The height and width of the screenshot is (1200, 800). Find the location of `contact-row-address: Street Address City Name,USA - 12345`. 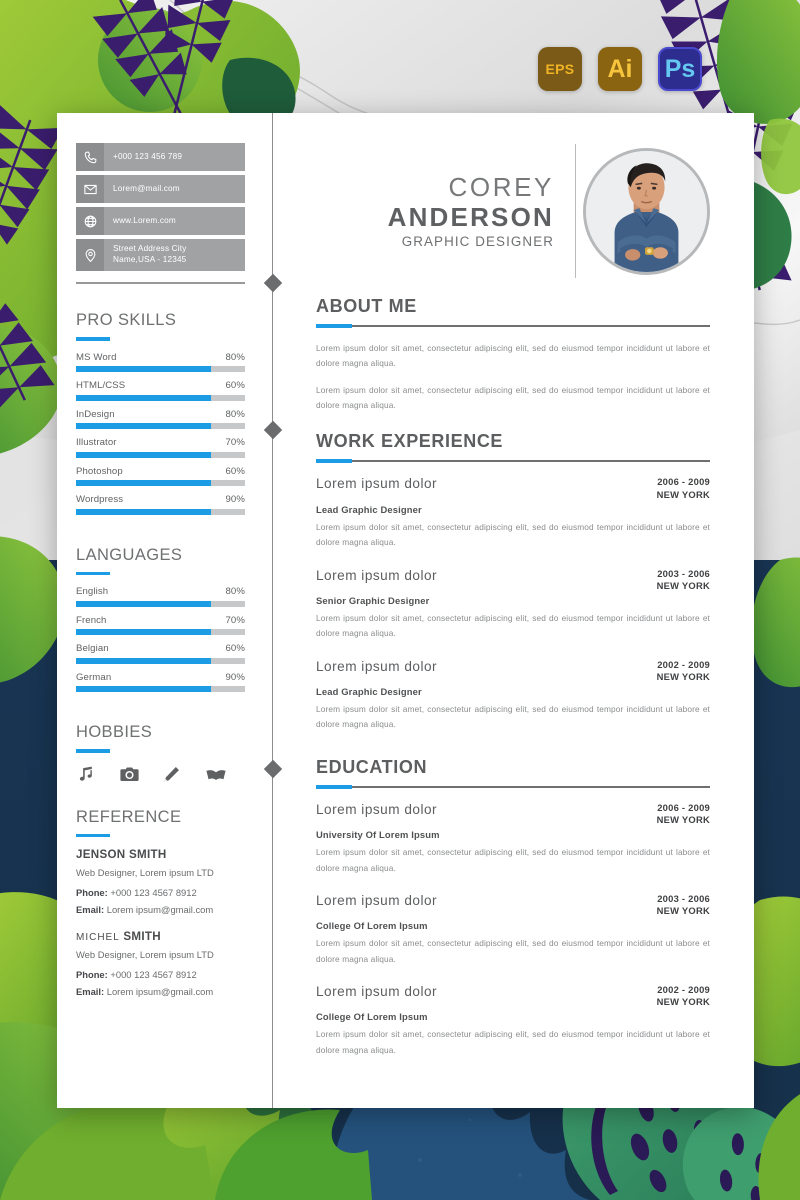

contact-row-address: Street Address City Name,USA - 12345 is located at coordinates (160, 255).